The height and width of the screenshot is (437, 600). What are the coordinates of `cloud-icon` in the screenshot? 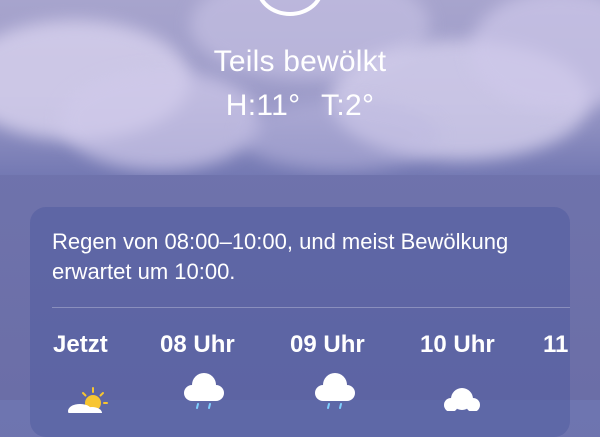 It's located at (462, 399).